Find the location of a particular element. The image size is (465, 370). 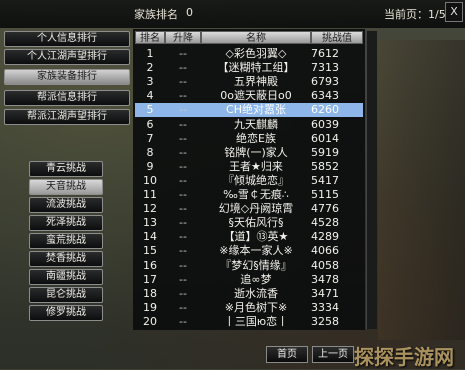

score-cell: 5919 is located at coordinates (325, 152).